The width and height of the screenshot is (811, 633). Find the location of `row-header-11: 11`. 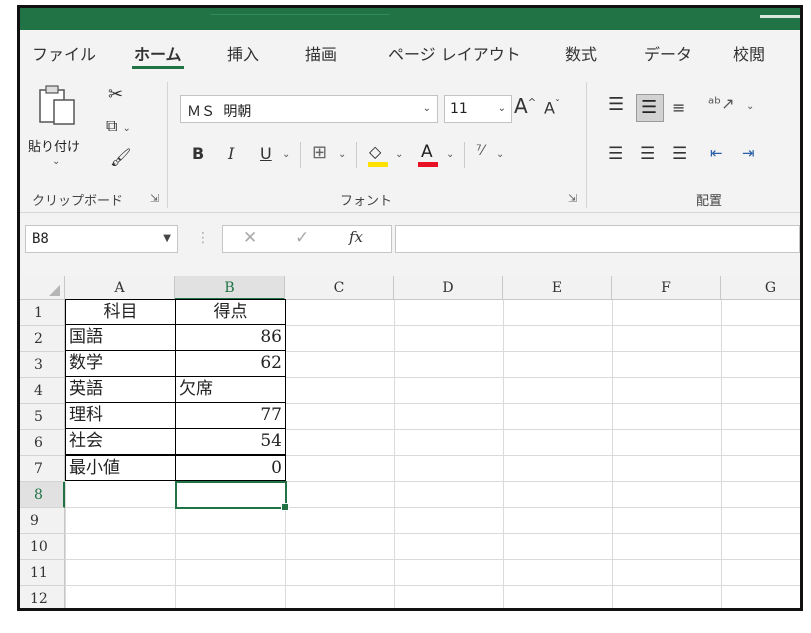

row-header-11: 11 is located at coordinates (42, 573).